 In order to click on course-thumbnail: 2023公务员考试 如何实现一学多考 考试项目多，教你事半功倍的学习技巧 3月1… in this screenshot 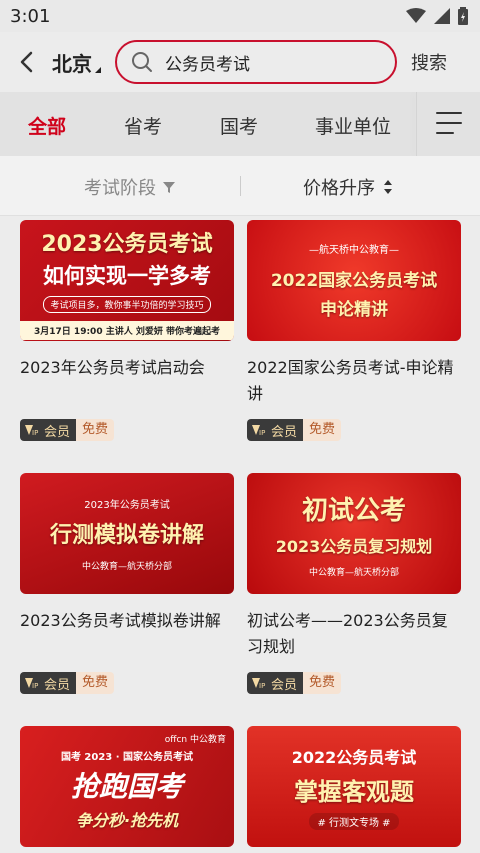, I will do `click(127, 280)`.